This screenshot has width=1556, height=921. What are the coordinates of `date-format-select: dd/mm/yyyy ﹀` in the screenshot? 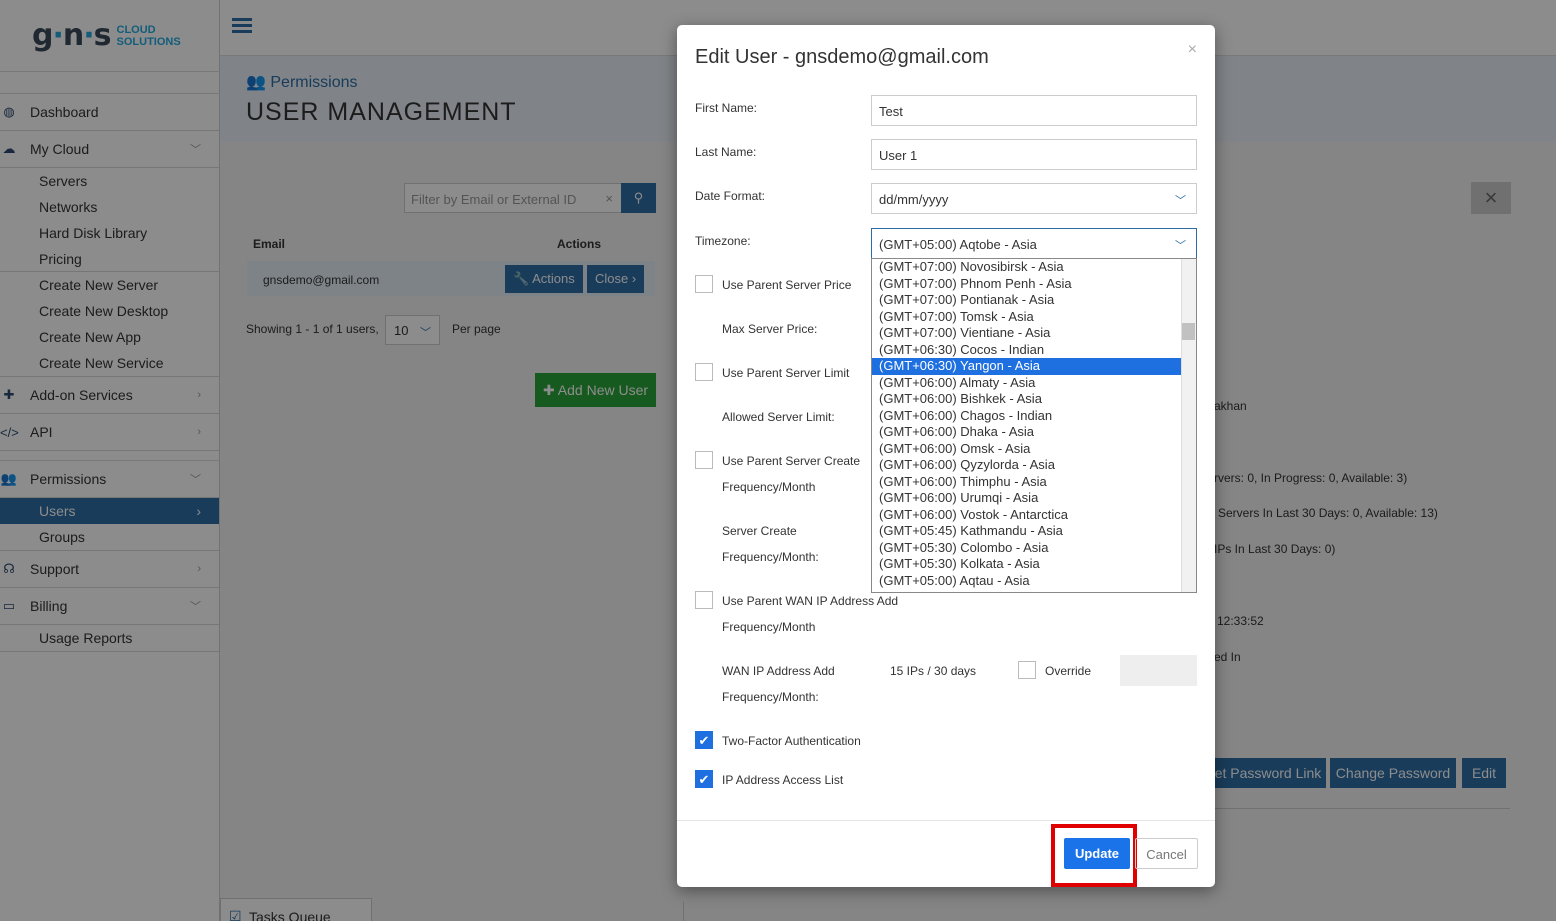 It's located at (1034, 198).